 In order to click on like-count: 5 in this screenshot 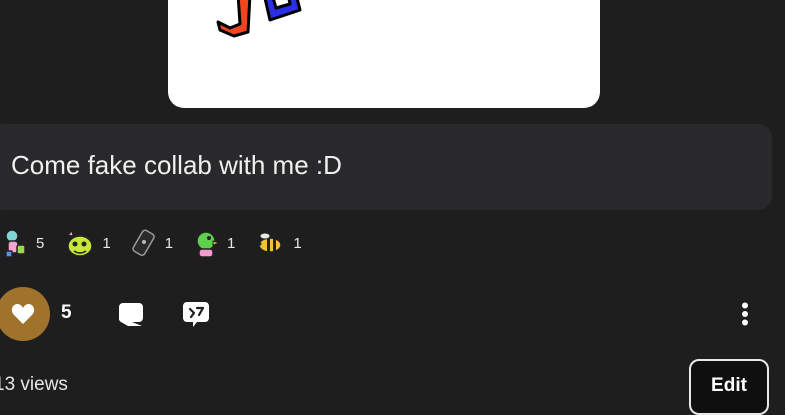, I will do `click(66, 312)`.